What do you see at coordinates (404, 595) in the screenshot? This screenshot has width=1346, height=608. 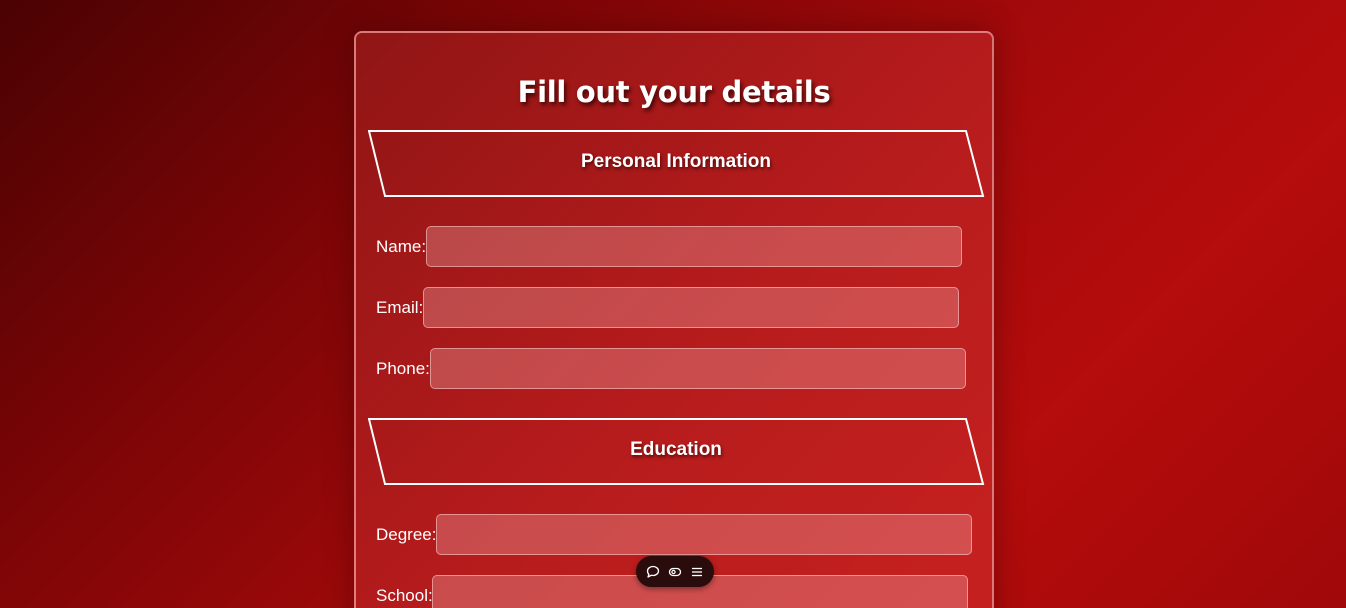 I see `school-label: School:` at bounding box center [404, 595].